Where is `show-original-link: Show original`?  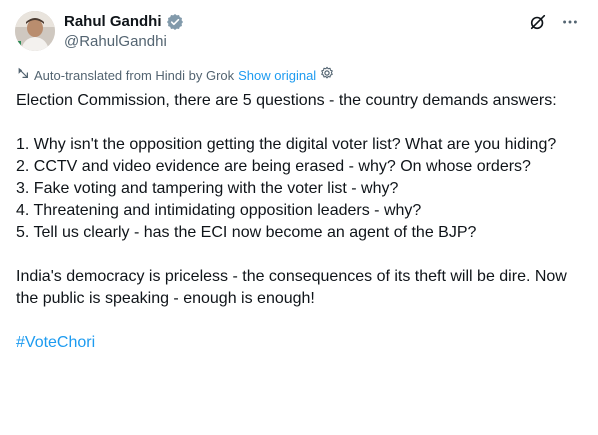
show-original-link: Show original is located at coordinates (277, 76).